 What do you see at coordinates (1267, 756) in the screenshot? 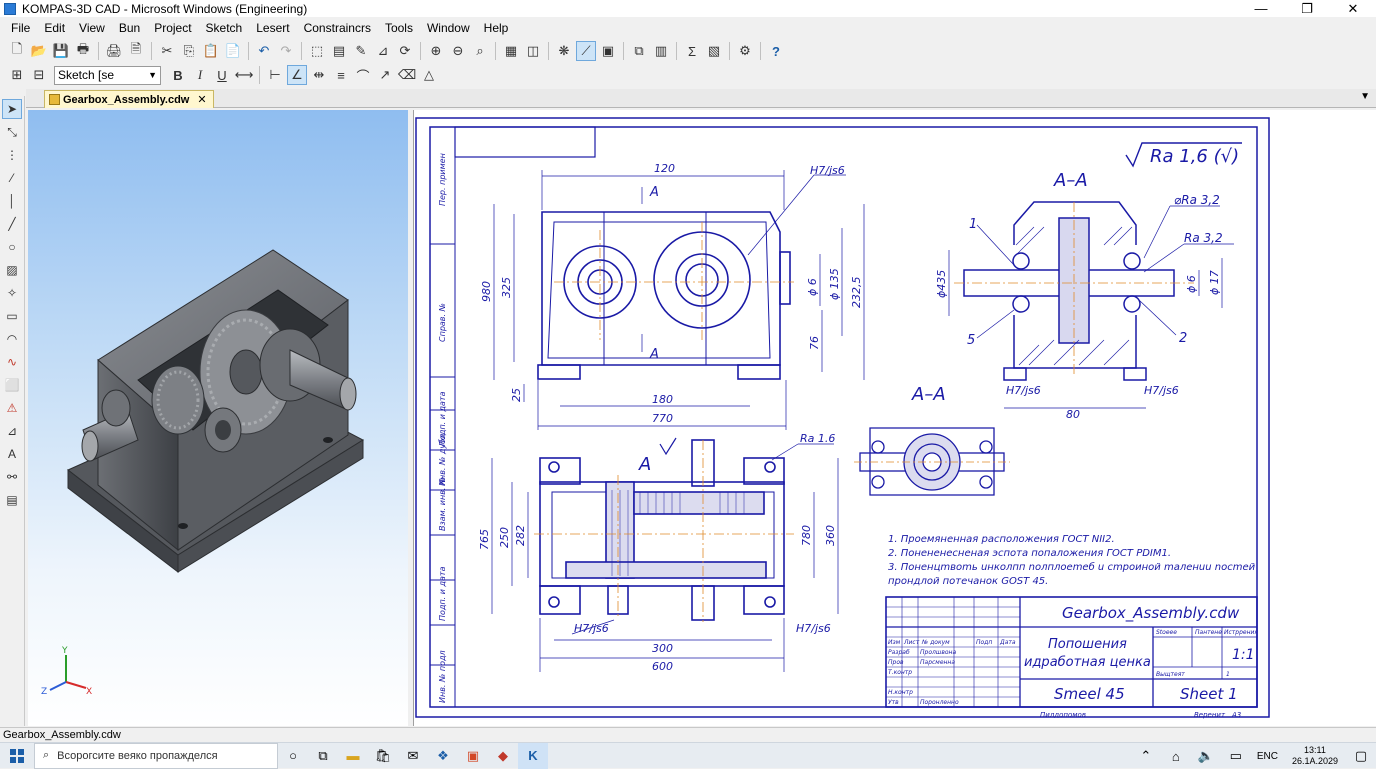
I see `language-indicator: ENC` at bounding box center [1267, 756].